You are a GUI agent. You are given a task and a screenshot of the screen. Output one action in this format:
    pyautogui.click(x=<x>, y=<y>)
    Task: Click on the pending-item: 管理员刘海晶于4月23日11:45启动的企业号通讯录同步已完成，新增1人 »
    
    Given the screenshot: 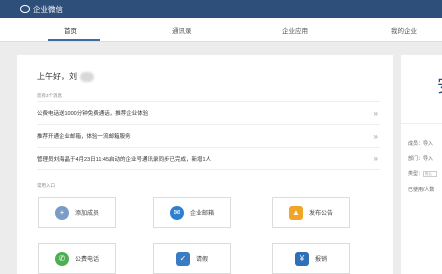 What is the action you would take?
    pyautogui.click(x=208, y=158)
    